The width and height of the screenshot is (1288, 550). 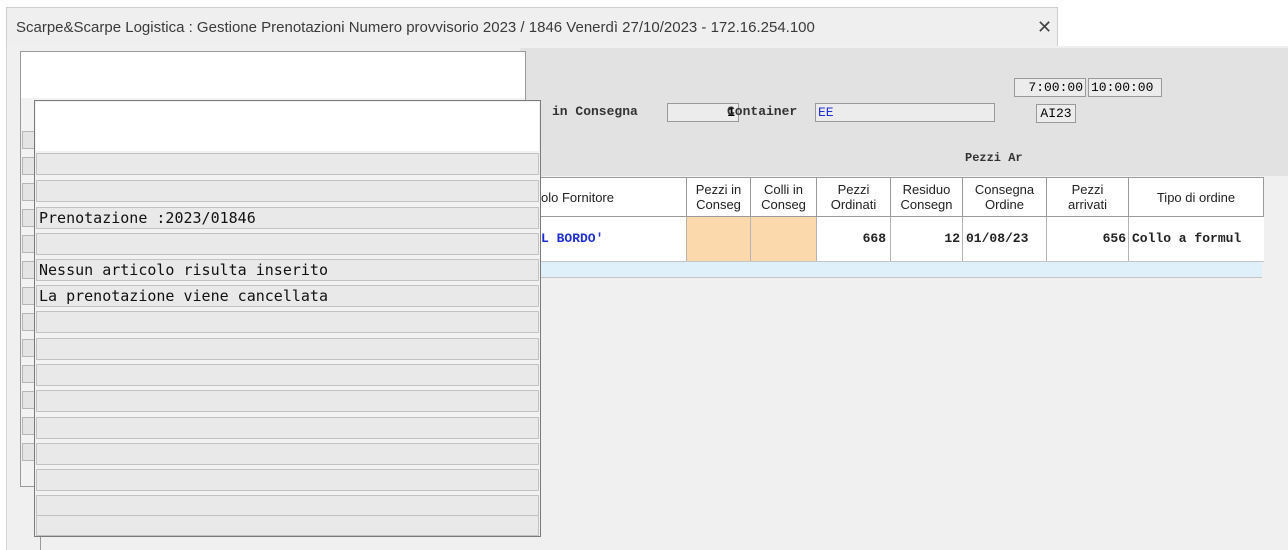 What do you see at coordinates (762, 111) in the screenshot?
I see `container-label: Container` at bounding box center [762, 111].